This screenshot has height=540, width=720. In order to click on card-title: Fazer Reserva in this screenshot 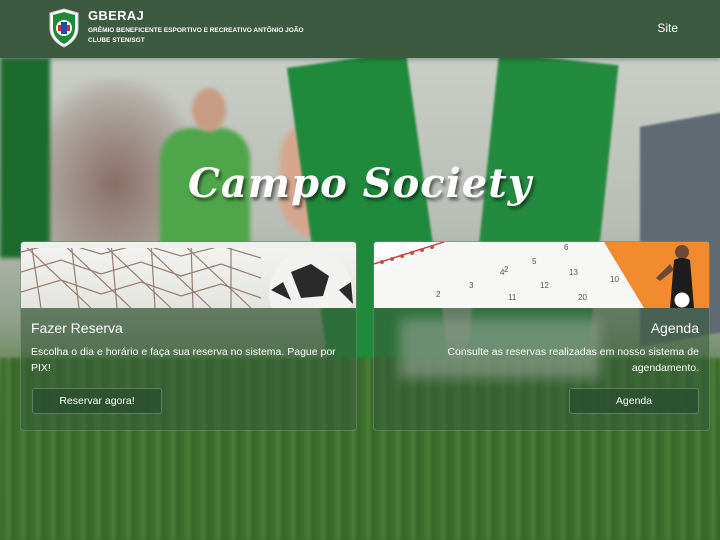, I will do `click(77, 328)`.